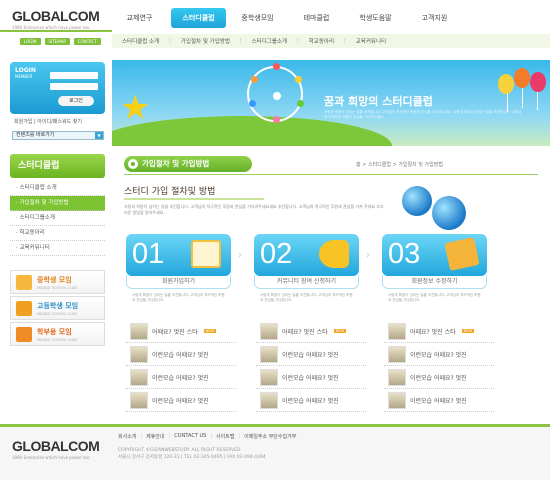 This screenshot has height=480, width=550. I want to click on side-banner-title: 학부용 모임, so click(54, 332).